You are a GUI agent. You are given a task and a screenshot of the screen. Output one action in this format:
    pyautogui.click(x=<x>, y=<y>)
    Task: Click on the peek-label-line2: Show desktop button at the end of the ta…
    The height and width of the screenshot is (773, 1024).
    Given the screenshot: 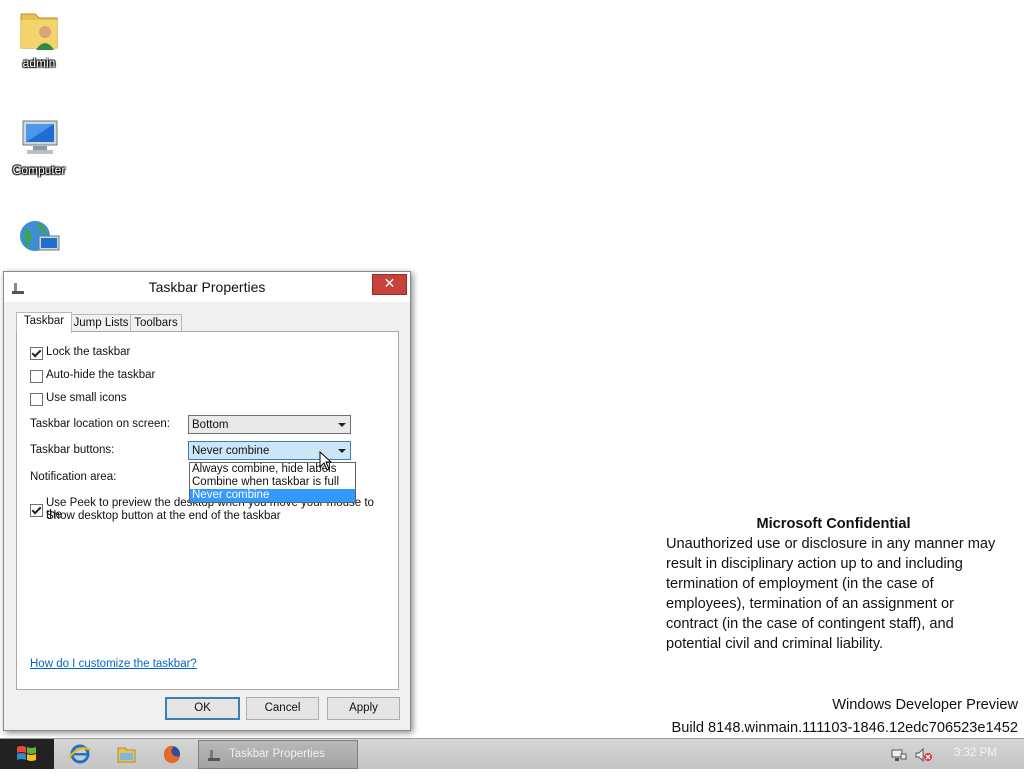 What is the action you would take?
    pyautogui.click(x=163, y=516)
    